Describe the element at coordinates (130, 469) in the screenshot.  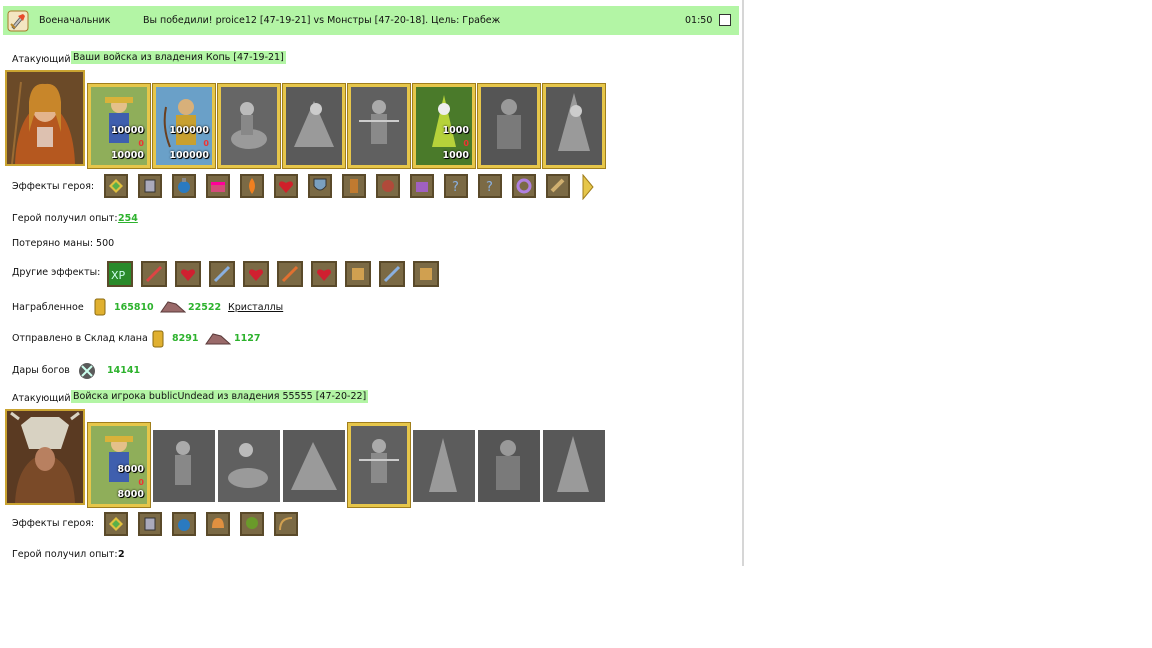
I see `unit-count: 8000` at that location.